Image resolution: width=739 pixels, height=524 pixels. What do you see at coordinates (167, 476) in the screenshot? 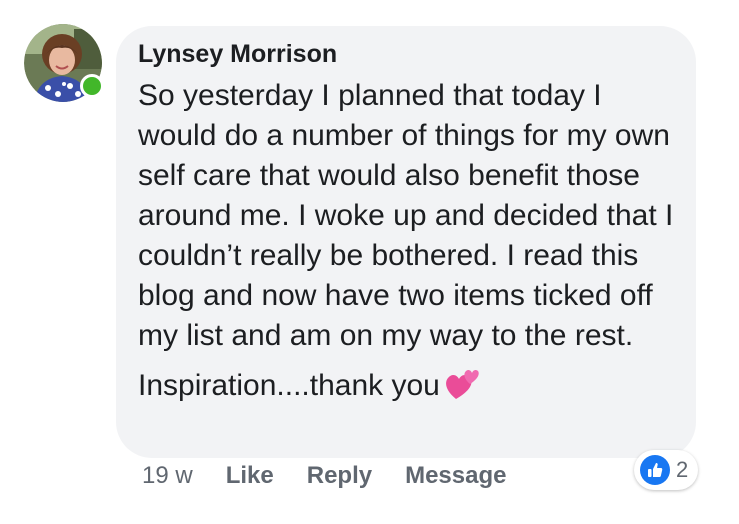
I see `comment-timestamp: 19 w` at bounding box center [167, 476].